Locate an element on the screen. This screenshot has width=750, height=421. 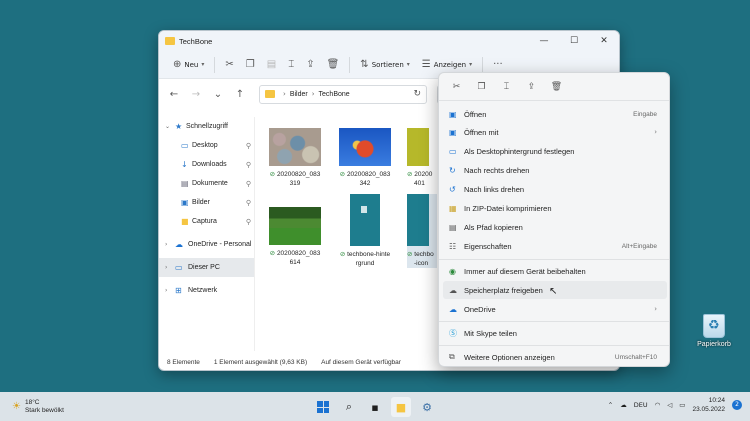
minimize-button: — is located at coordinates (544, 41).